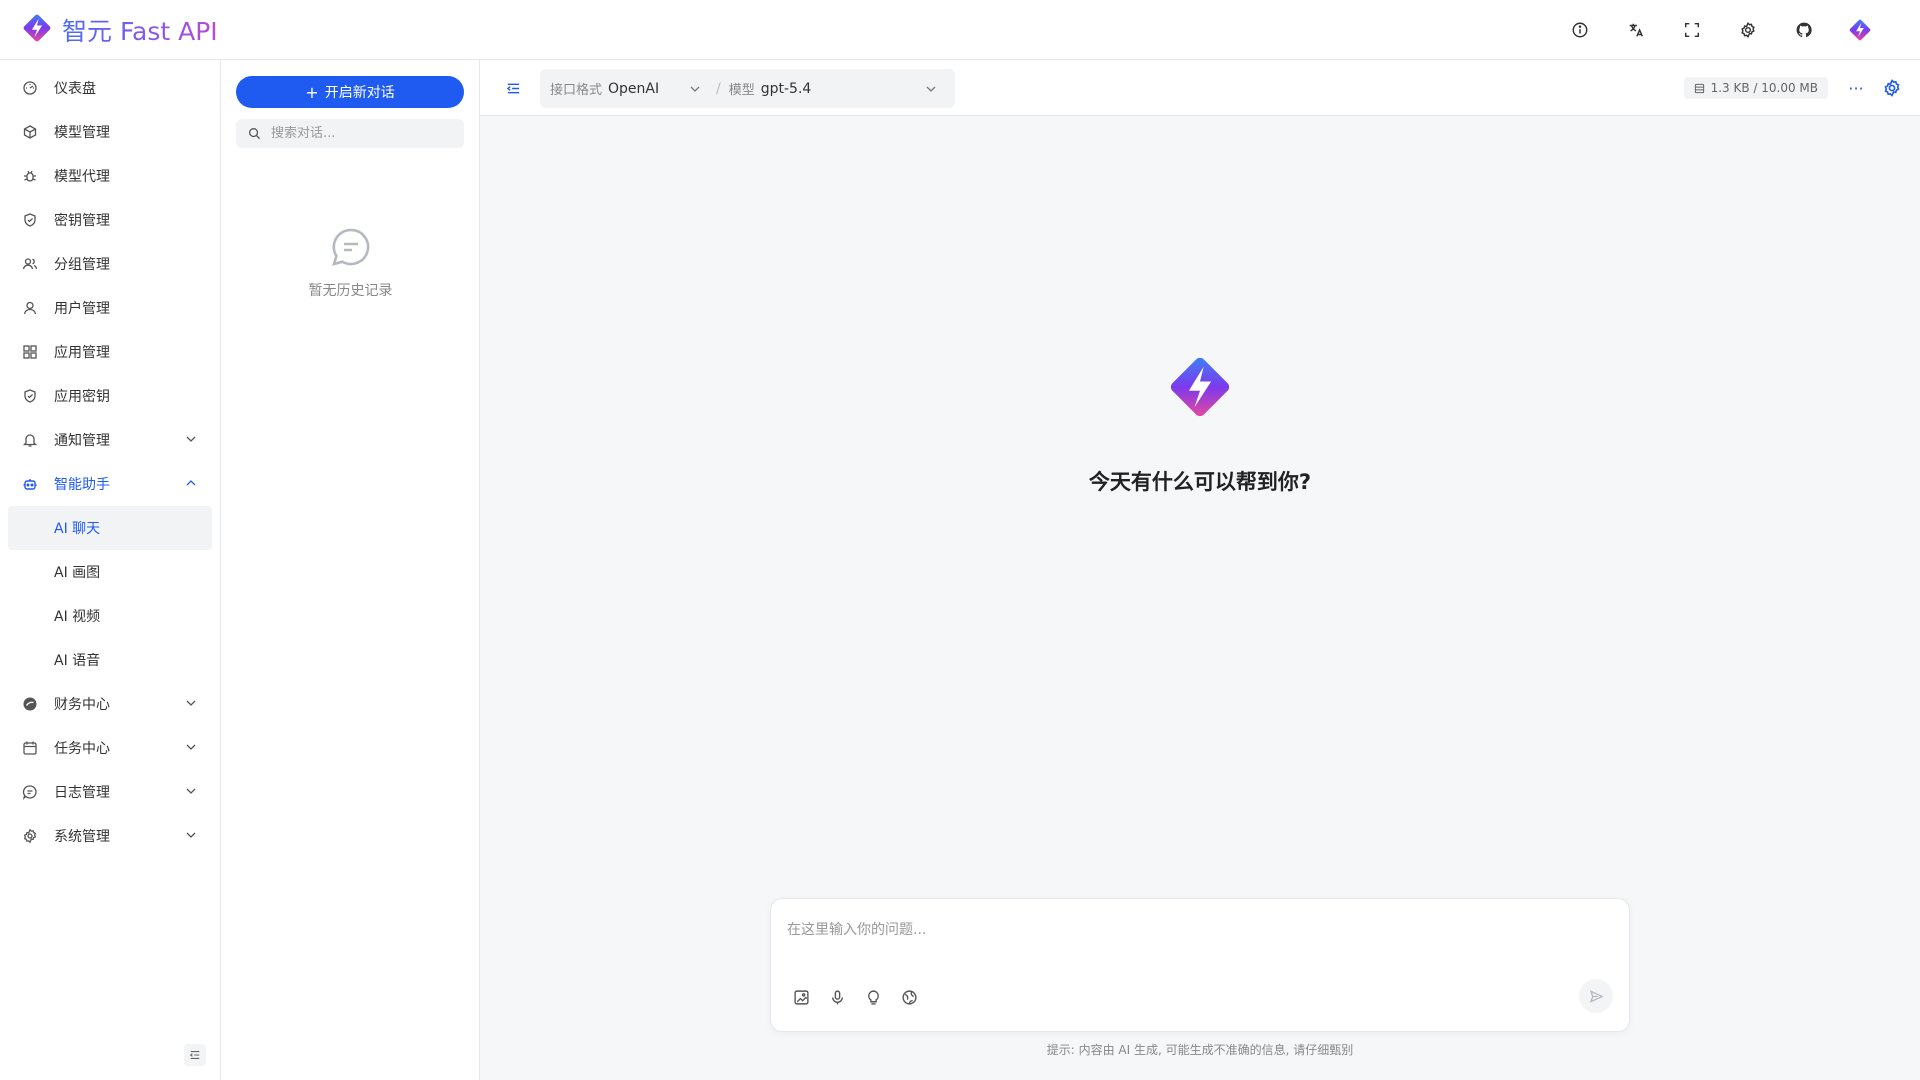  Describe the element at coordinates (576, 90) in the screenshot. I see `format-label: 接口格式` at that location.